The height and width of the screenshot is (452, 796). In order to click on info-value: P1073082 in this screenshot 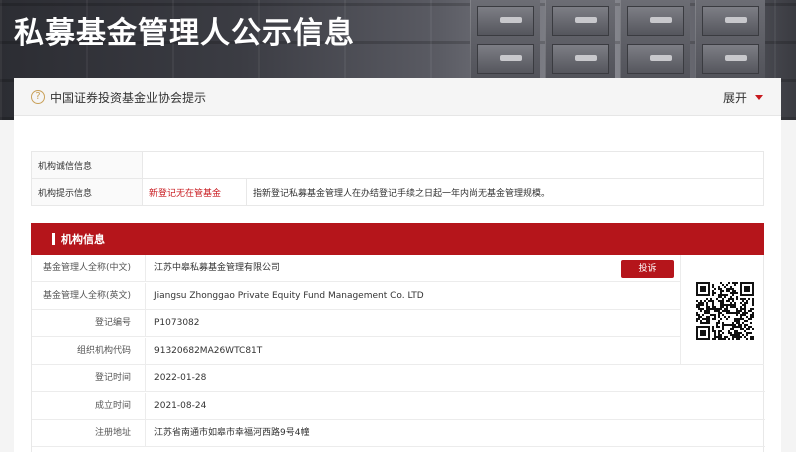, I will do `click(177, 323)`.